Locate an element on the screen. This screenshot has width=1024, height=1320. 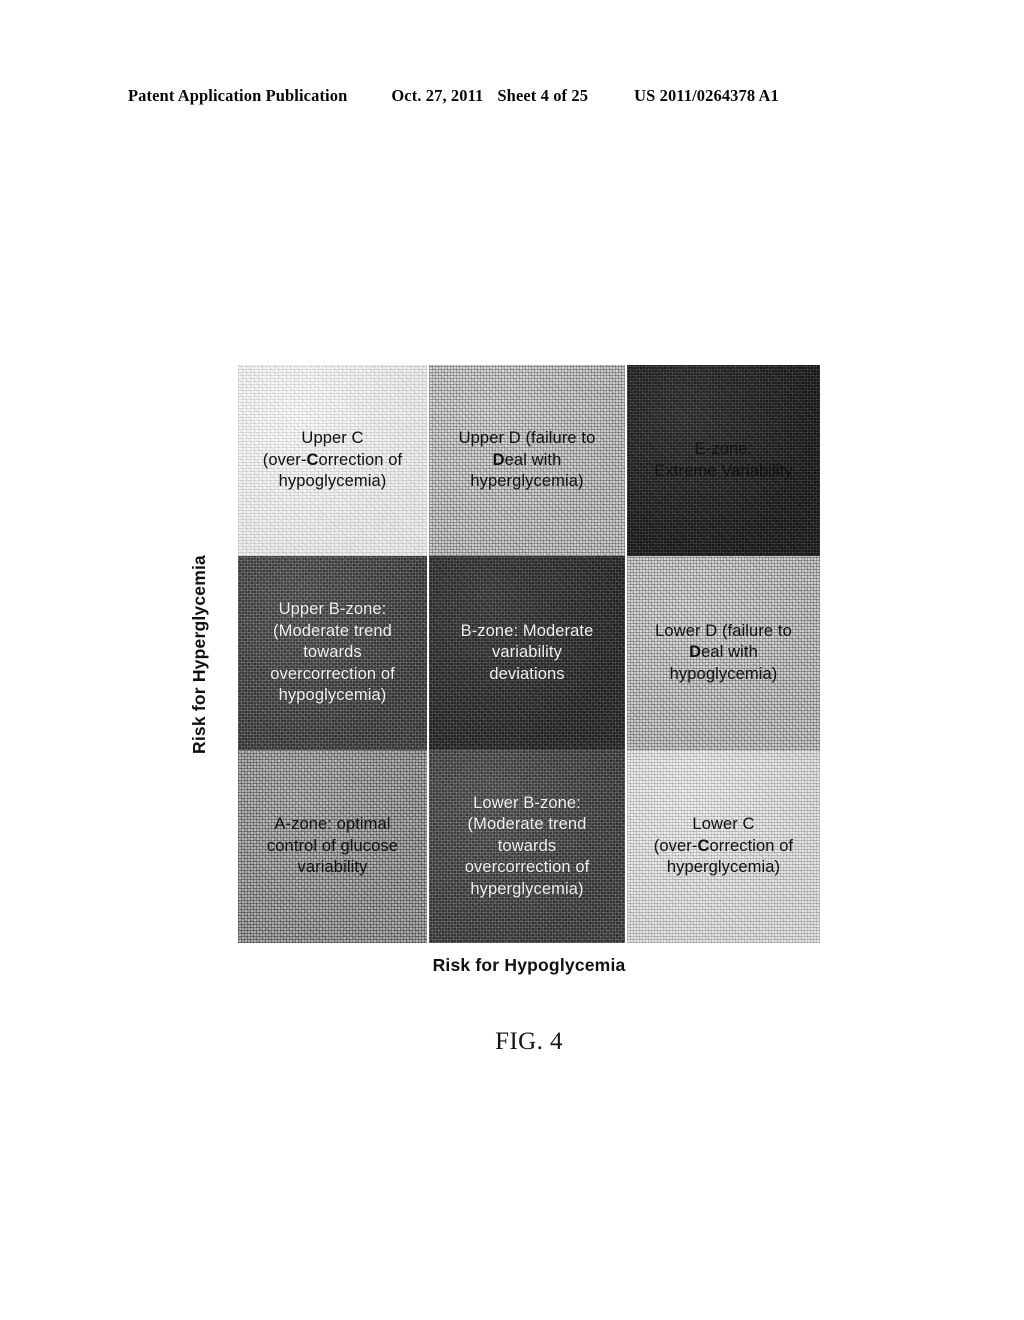
zone-cell-label-line: Upper D (failure to is located at coordinates (527, 438).